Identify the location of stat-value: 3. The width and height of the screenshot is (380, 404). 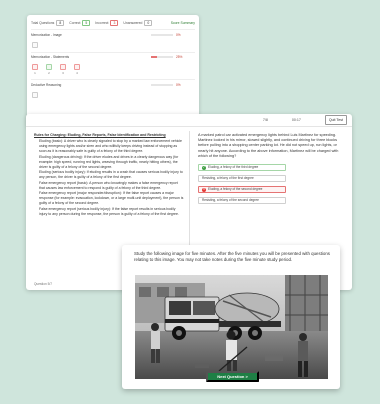
(114, 23).